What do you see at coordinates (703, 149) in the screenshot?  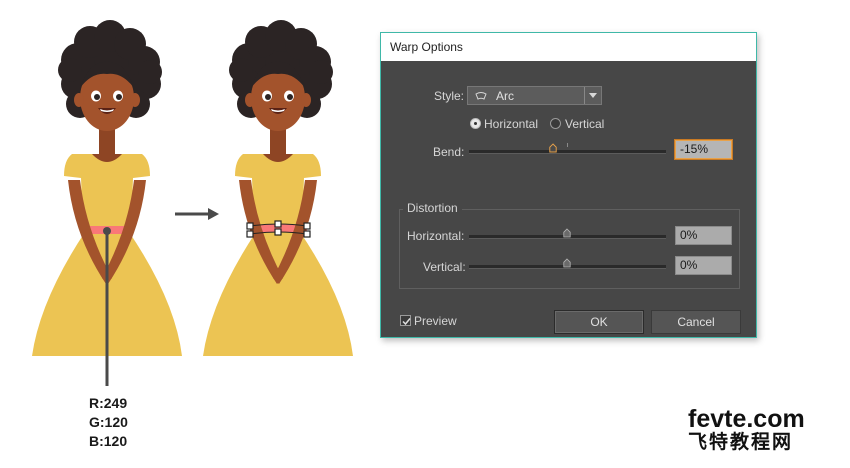 I see `bend-field: -15%` at bounding box center [703, 149].